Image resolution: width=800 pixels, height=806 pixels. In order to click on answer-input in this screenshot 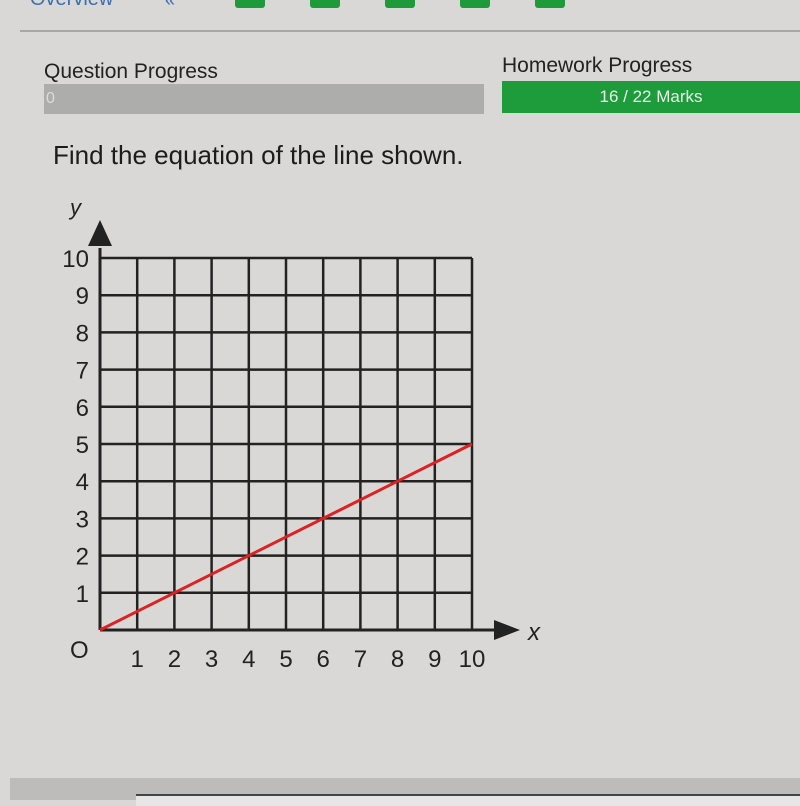, I will do `click(468, 800)`.